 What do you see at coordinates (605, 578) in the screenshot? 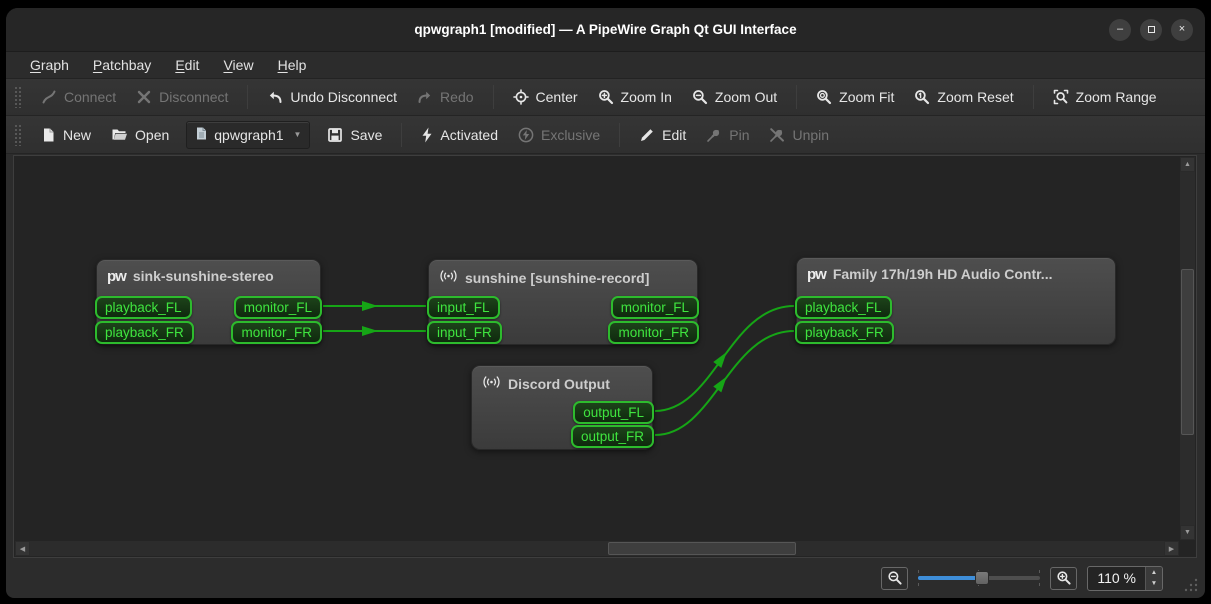
I see `statusbar: 110 % ▲ ▼` at bounding box center [605, 578].